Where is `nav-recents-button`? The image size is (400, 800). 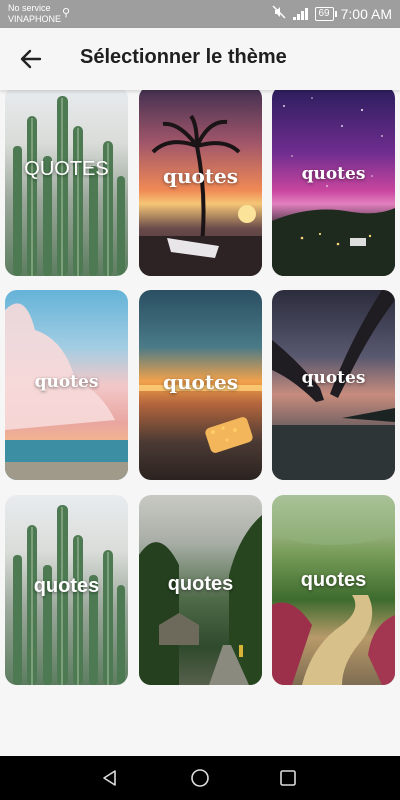 nav-recents-button is located at coordinates (288, 778).